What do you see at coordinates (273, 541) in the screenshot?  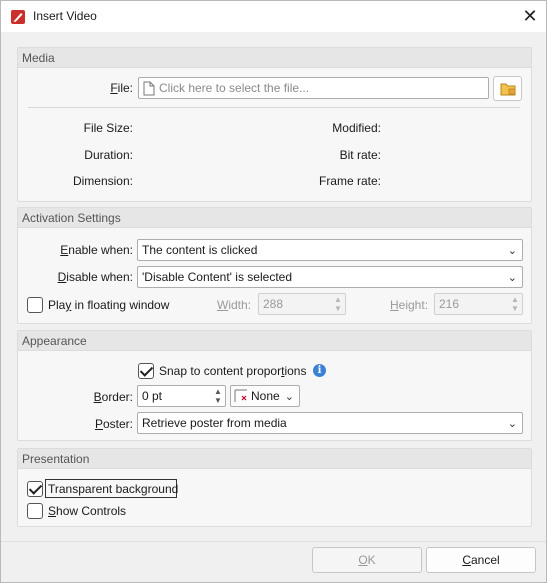 I see `footer-divider` at bounding box center [273, 541].